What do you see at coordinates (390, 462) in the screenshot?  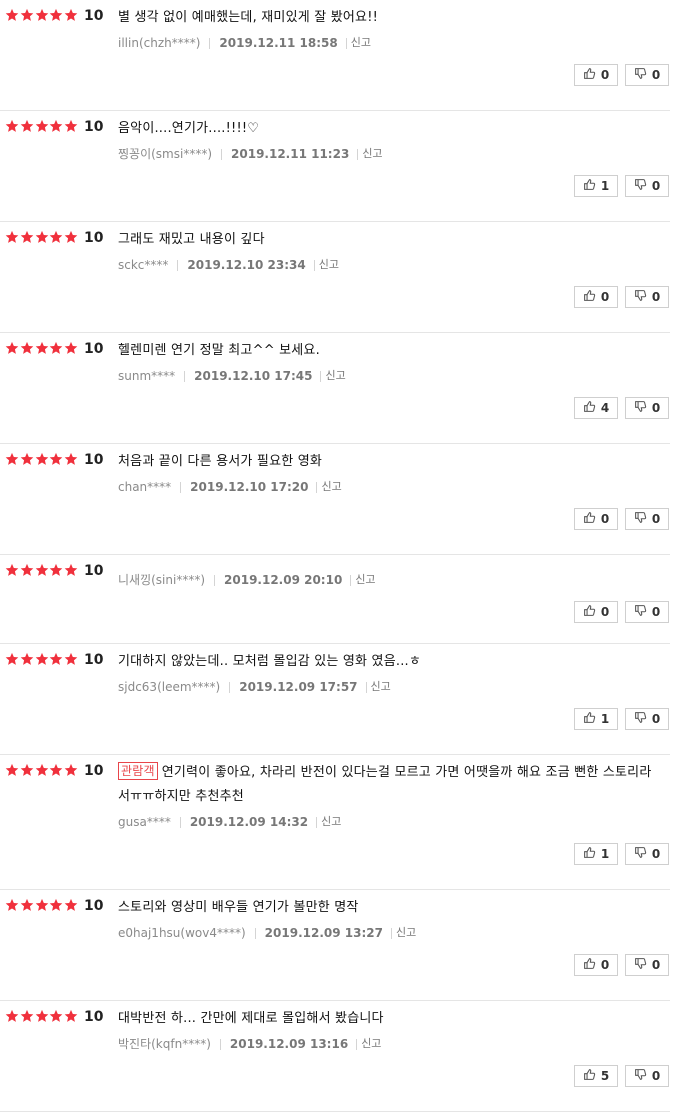 I see `review-text: 처음과 끝이 다른 용서가 필요한 영화` at bounding box center [390, 462].